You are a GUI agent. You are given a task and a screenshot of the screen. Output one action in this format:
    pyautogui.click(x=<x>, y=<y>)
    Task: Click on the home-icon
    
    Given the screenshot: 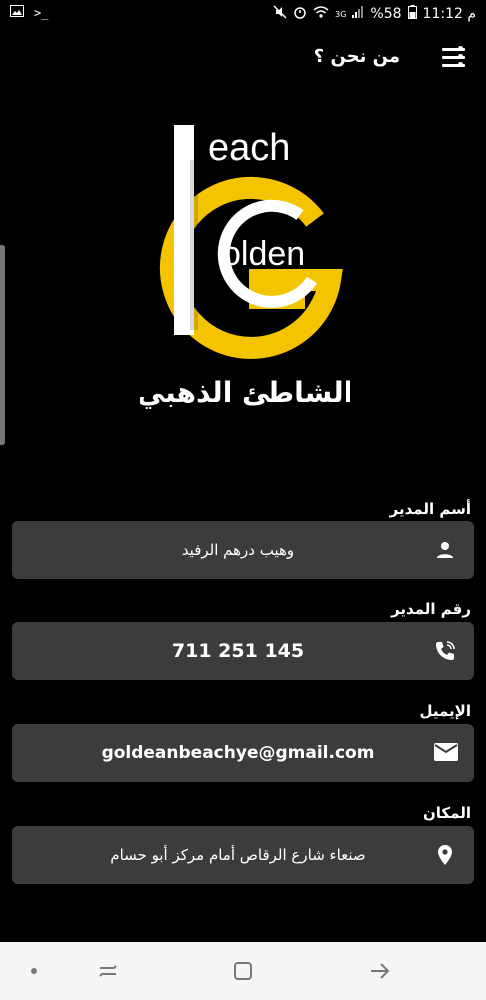 What is the action you would take?
    pyautogui.click(x=243, y=971)
    